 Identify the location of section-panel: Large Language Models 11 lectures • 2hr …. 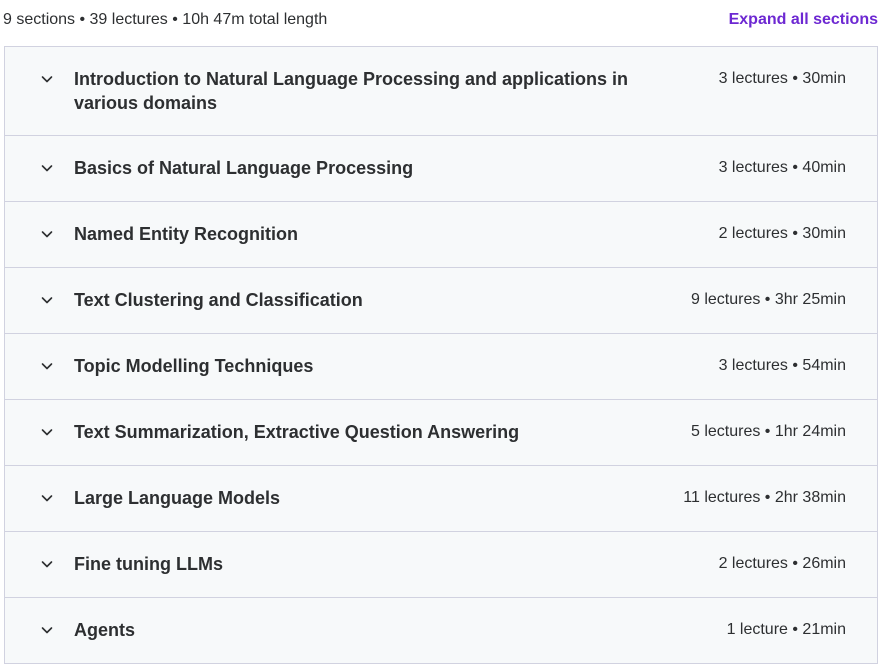
(441, 499).